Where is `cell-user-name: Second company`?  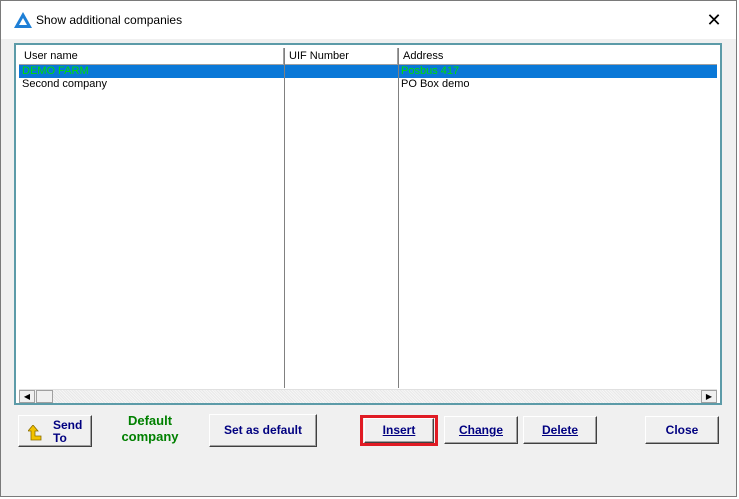
cell-user-name: Second company is located at coordinates (64, 84).